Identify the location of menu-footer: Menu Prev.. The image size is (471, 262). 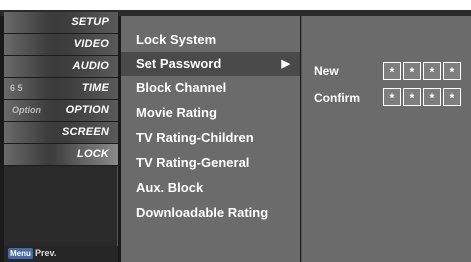
(61, 254).